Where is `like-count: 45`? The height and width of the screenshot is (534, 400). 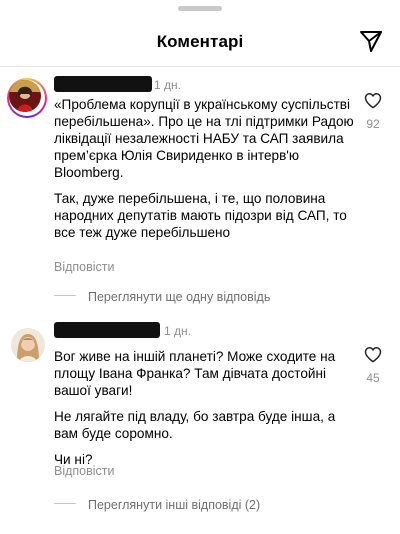
like-count: 45 is located at coordinates (373, 378).